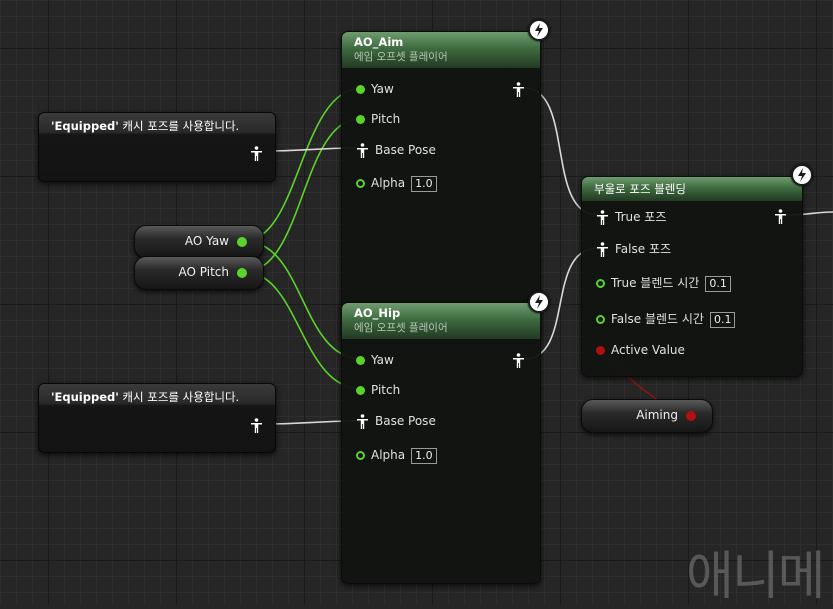 The width and height of the screenshot is (833, 609). What do you see at coordinates (648, 350) in the screenshot?
I see `pin-label: Active Value` at bounding box center [648, 350].